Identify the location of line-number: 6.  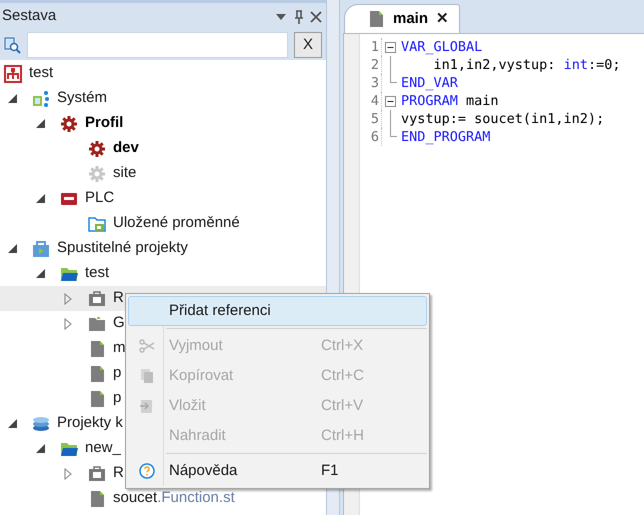
(371, 137).